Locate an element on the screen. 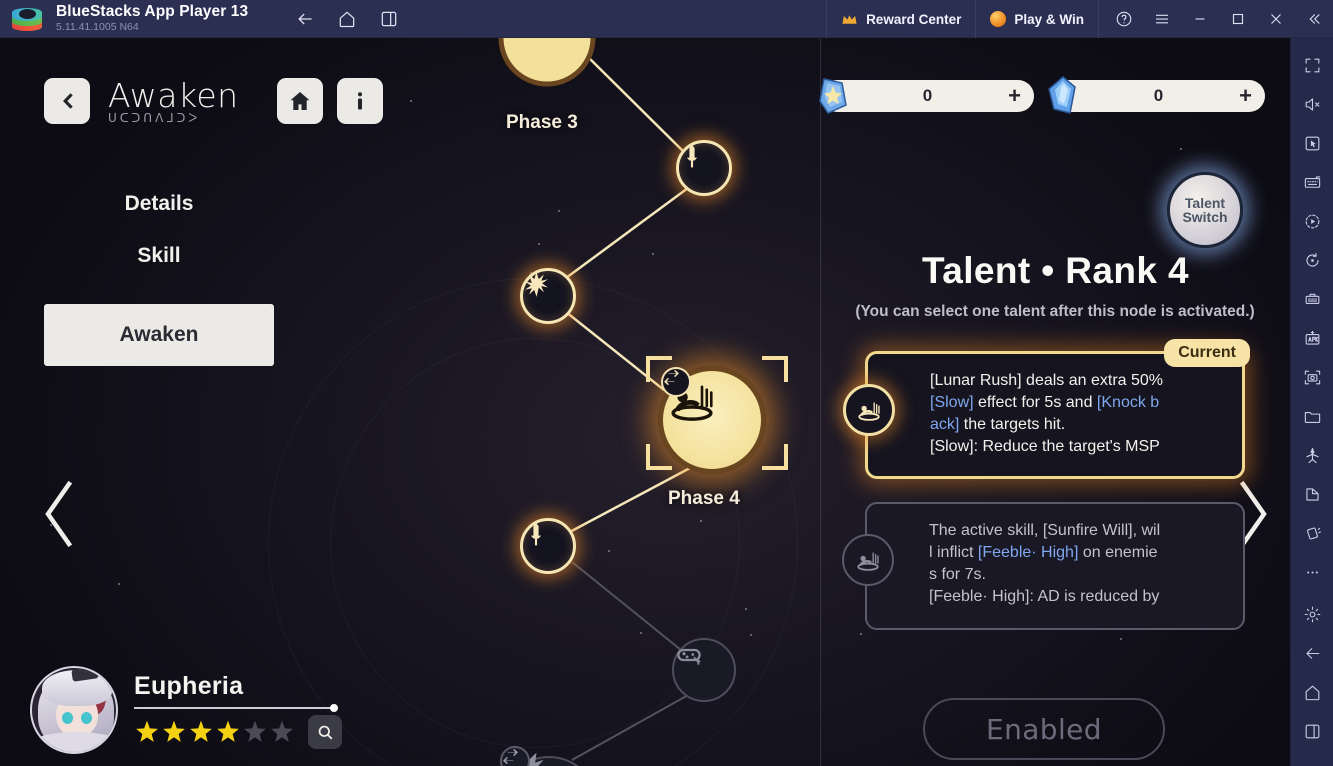 The width and height of the screenshot is (1333, 766). talent-switch-label-2: Switch is located at coordinates (1205, 217).